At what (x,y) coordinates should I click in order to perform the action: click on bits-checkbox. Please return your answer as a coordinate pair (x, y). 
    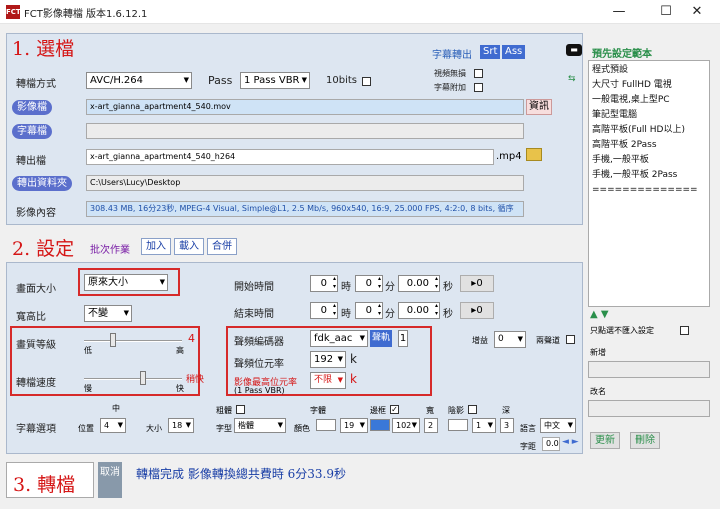
    Looking at the image, I should click on (366, 81).